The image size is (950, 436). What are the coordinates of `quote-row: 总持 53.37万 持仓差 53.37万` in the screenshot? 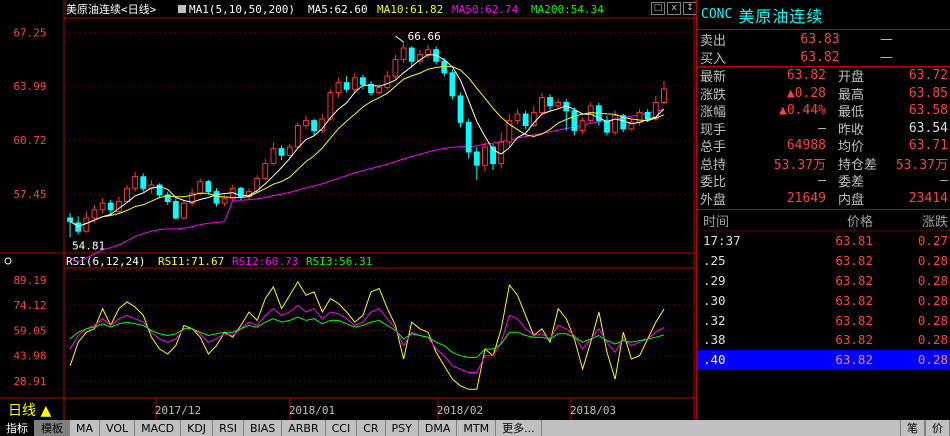 It's located at (823, 164).